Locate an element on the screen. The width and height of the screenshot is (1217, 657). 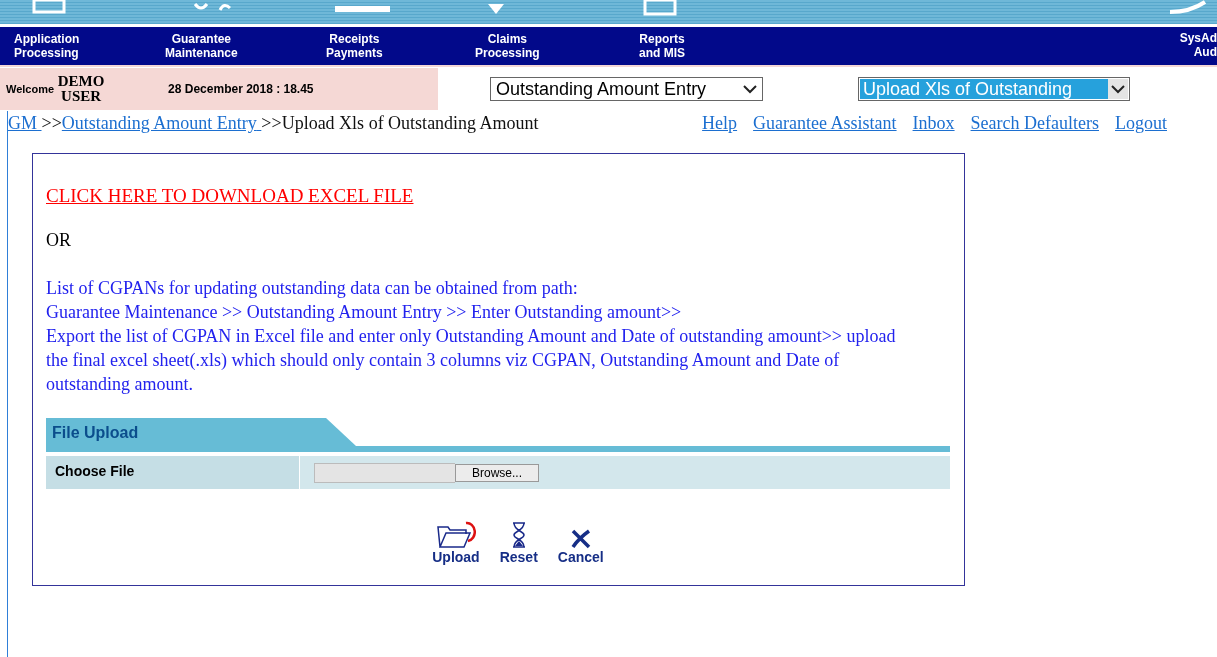
menu-item: Reports and MIS is located at coordinates (662, 46).